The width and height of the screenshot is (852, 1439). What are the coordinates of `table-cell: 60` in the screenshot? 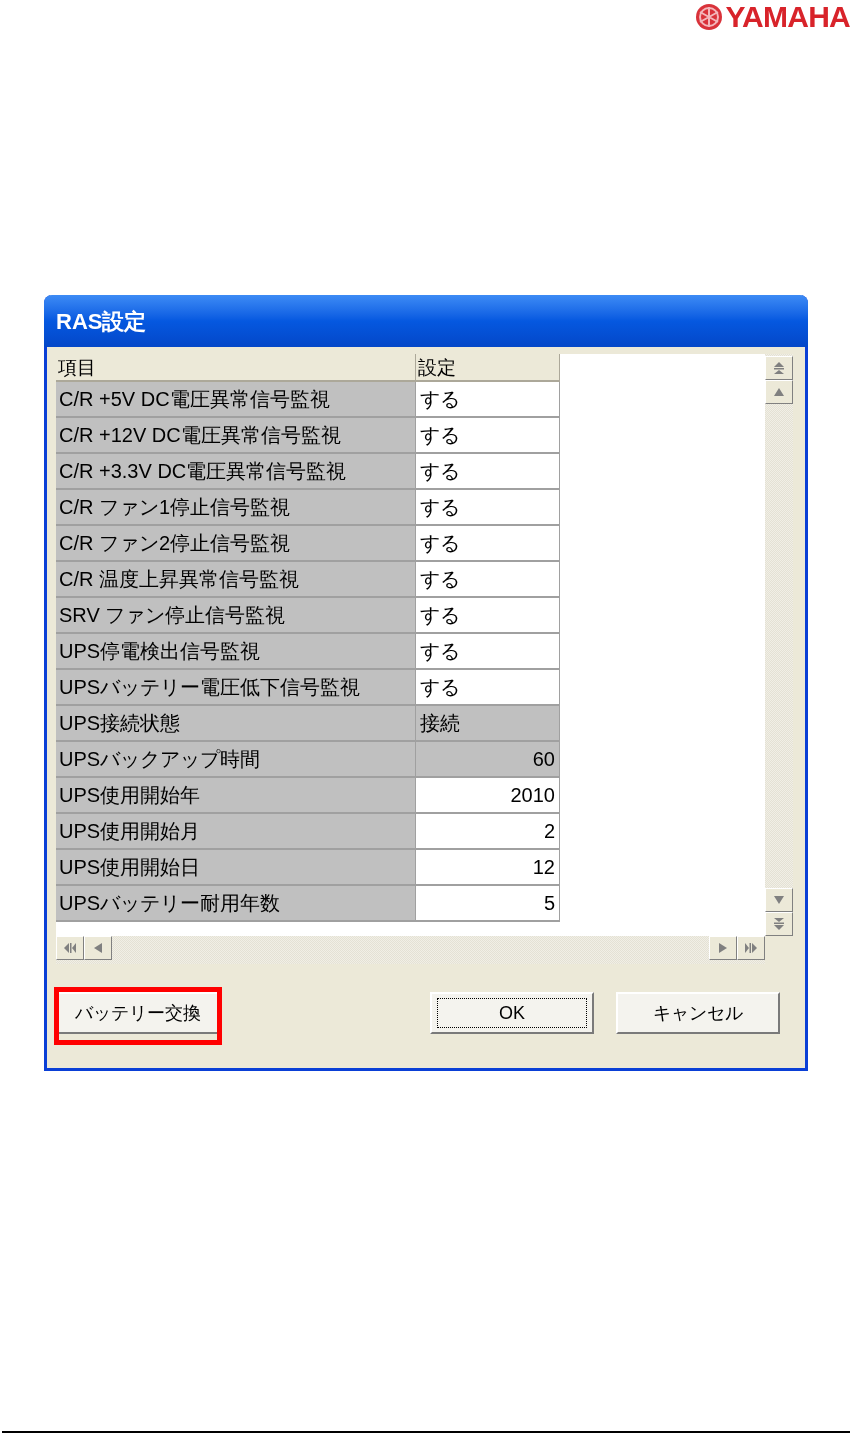 It's located at (488, 760).